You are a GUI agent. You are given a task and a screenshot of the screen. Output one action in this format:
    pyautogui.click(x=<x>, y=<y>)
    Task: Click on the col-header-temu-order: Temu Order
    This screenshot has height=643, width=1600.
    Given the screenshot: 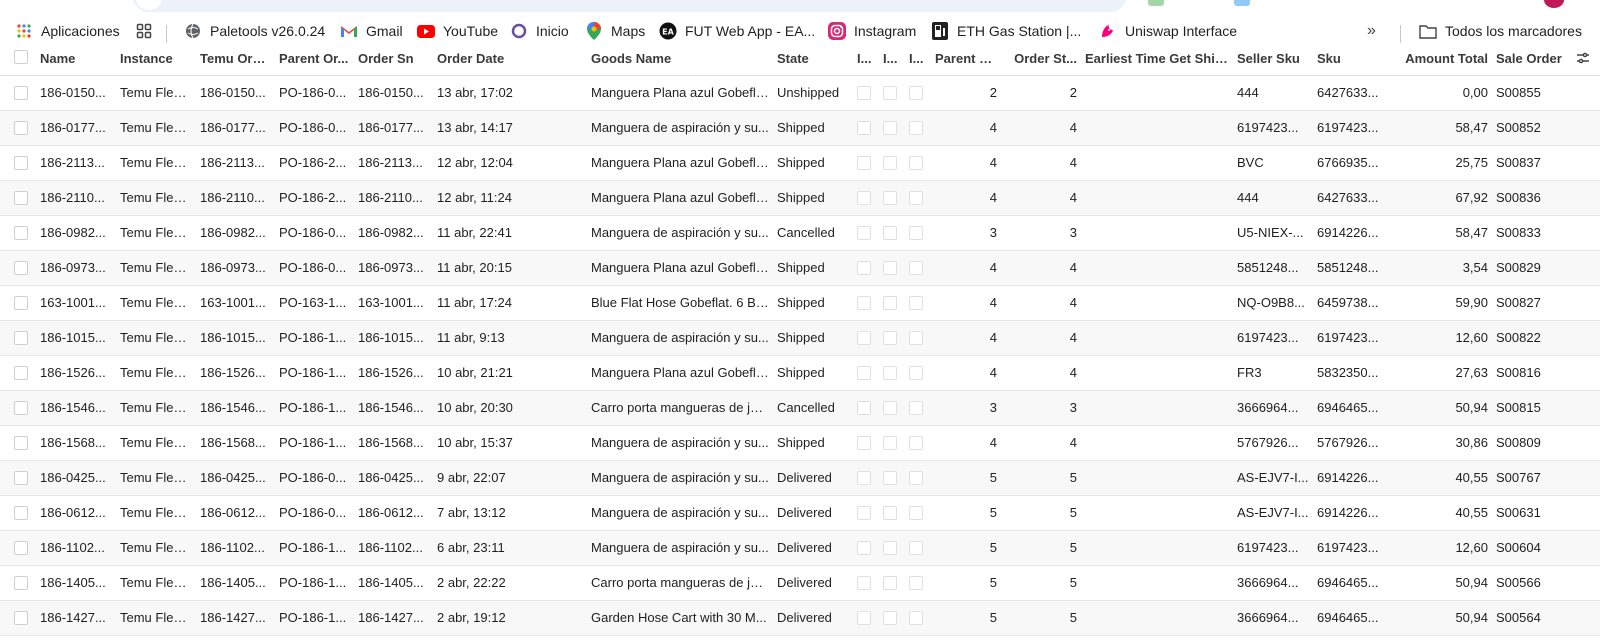 What is the action you would take?
    pyautogui.click(x=235, y=62)
    